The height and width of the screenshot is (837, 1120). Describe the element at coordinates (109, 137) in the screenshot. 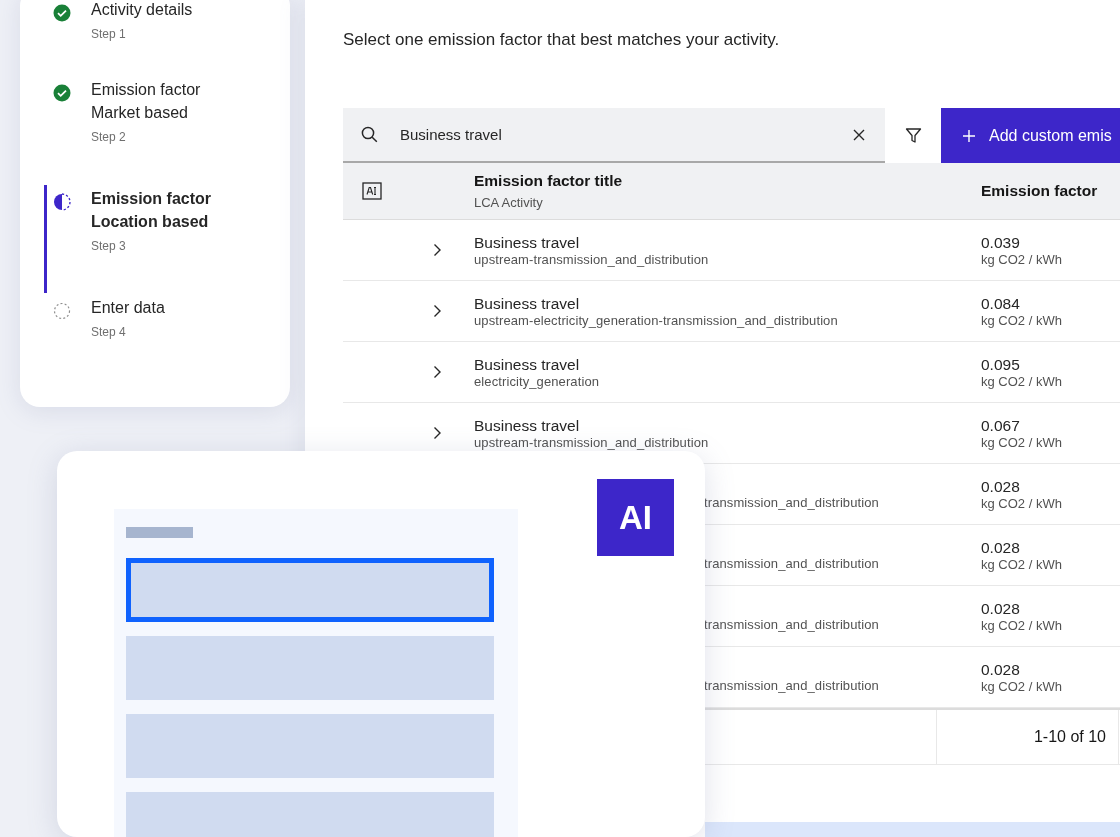

I see `step-caption: Step 2` at that location.